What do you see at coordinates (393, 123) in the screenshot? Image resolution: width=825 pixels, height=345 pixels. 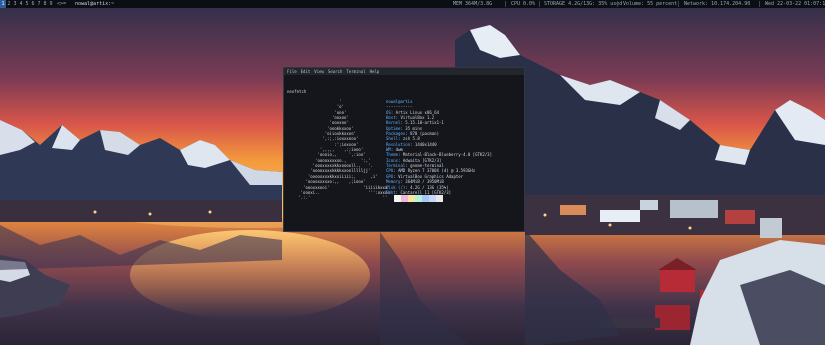 I see `info-key: Kernel` at bounding box center [393, 123].